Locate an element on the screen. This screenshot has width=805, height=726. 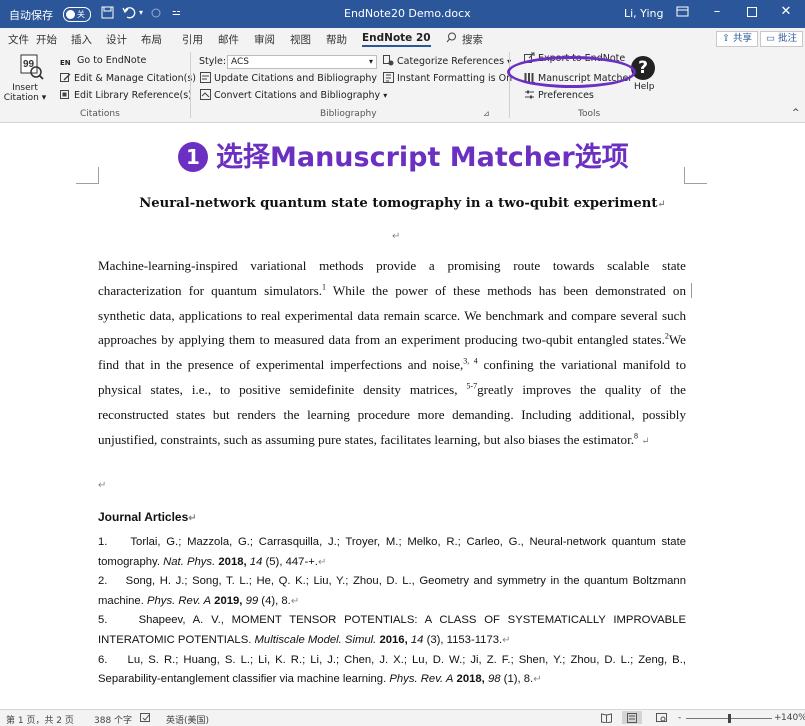
convert-icon is located at coordinates (205, 94).